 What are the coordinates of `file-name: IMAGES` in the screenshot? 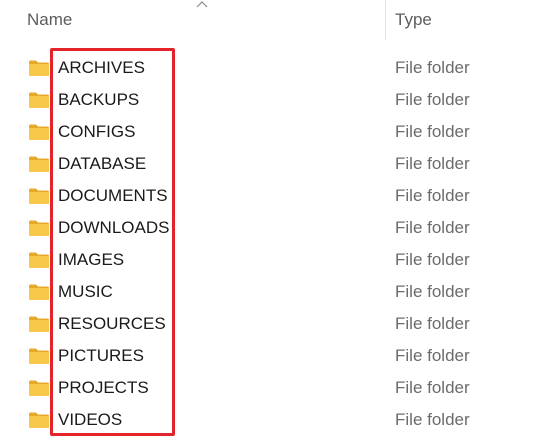 It's located at (91, 259).